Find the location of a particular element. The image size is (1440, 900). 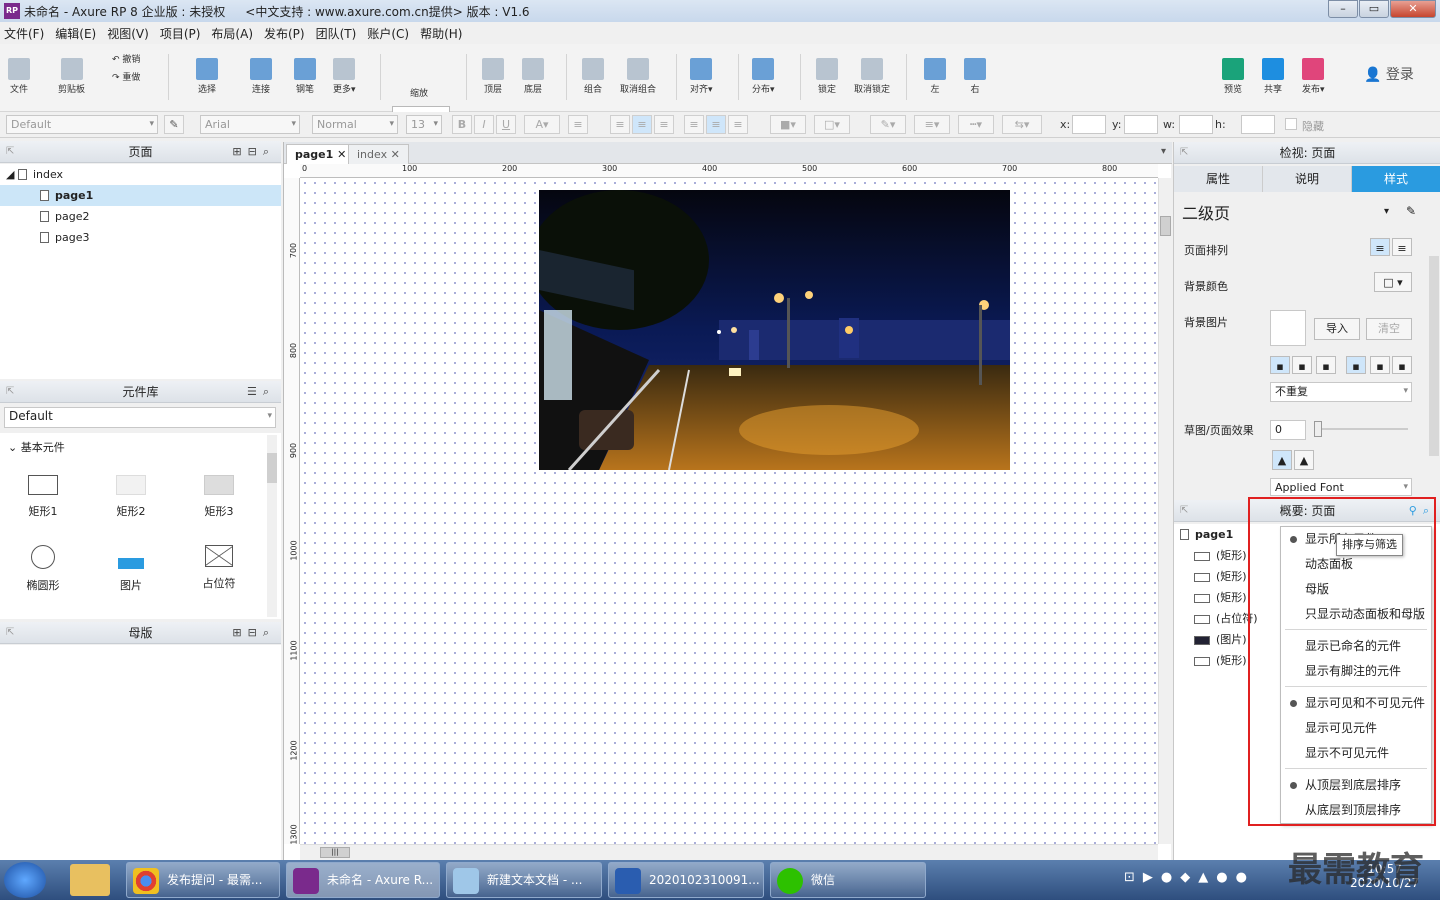

maximize-button: ▭ is located at coordinates (1374, 9).